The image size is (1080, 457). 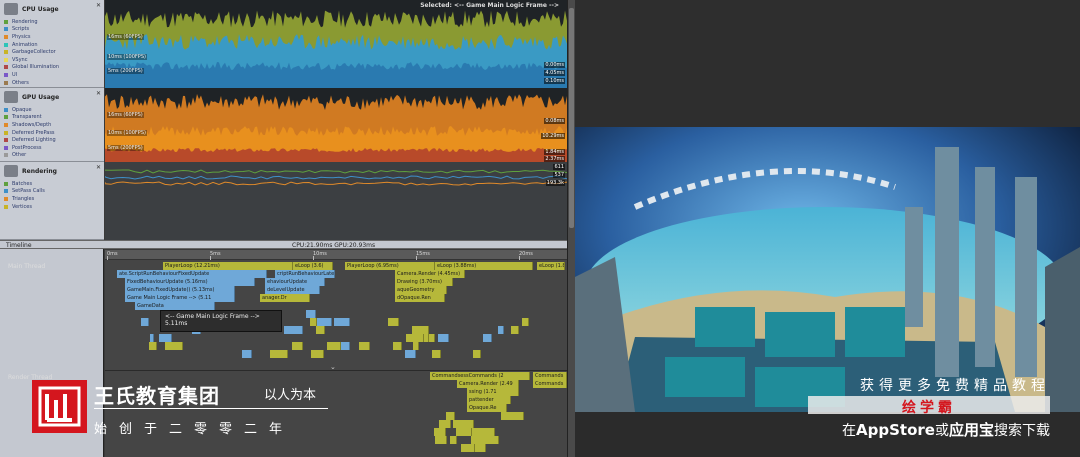 What do you see at coordinates (190, 282) in the screenshot?
I see `timeline-sample-block: FixedBehaviourUpdate (5.16ms)` at bounding box center [190, 282].